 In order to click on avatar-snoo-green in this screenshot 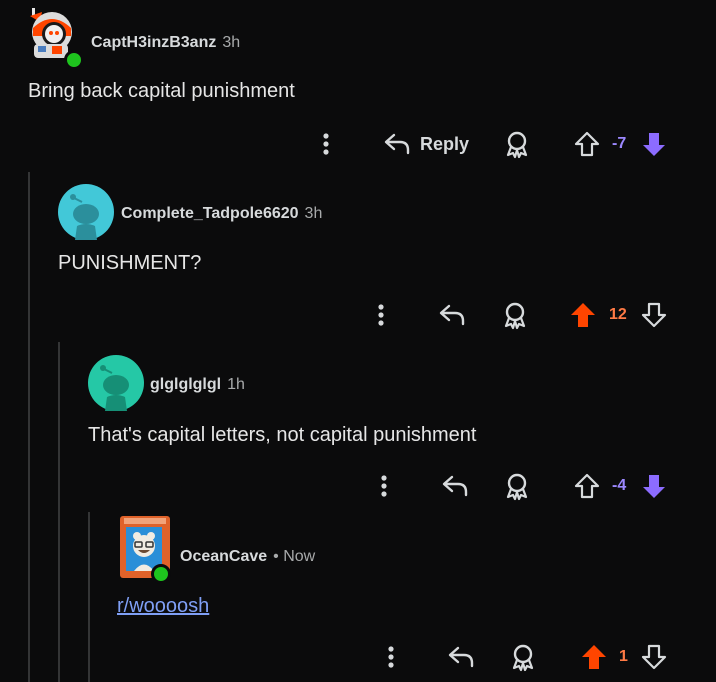, I will do `click(116, 383)`.